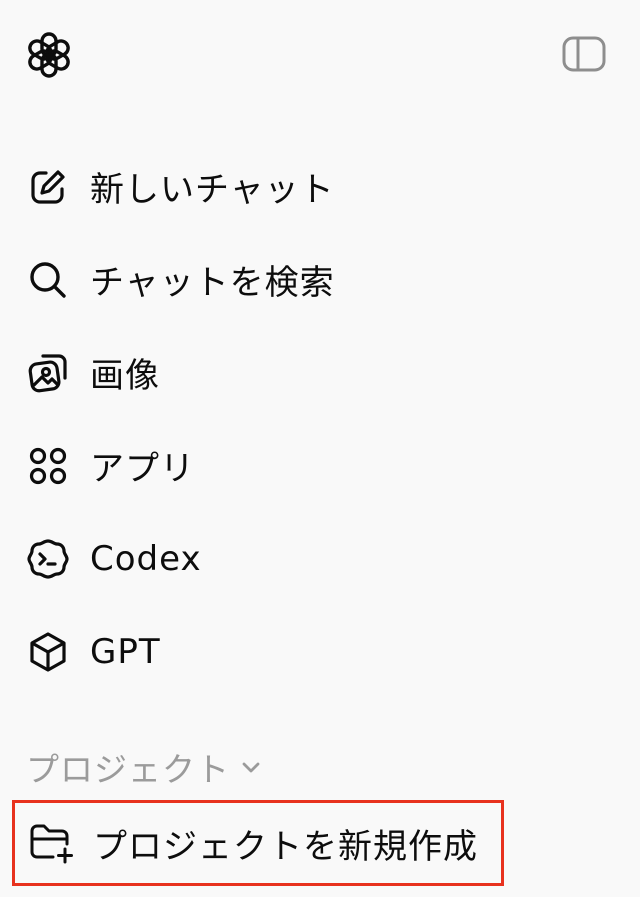 The image size is (640, 897). What do you see at coordinates (320, 558) in the screenshot?
I see `codex-button: Codex` at bounding box center [320, 558].